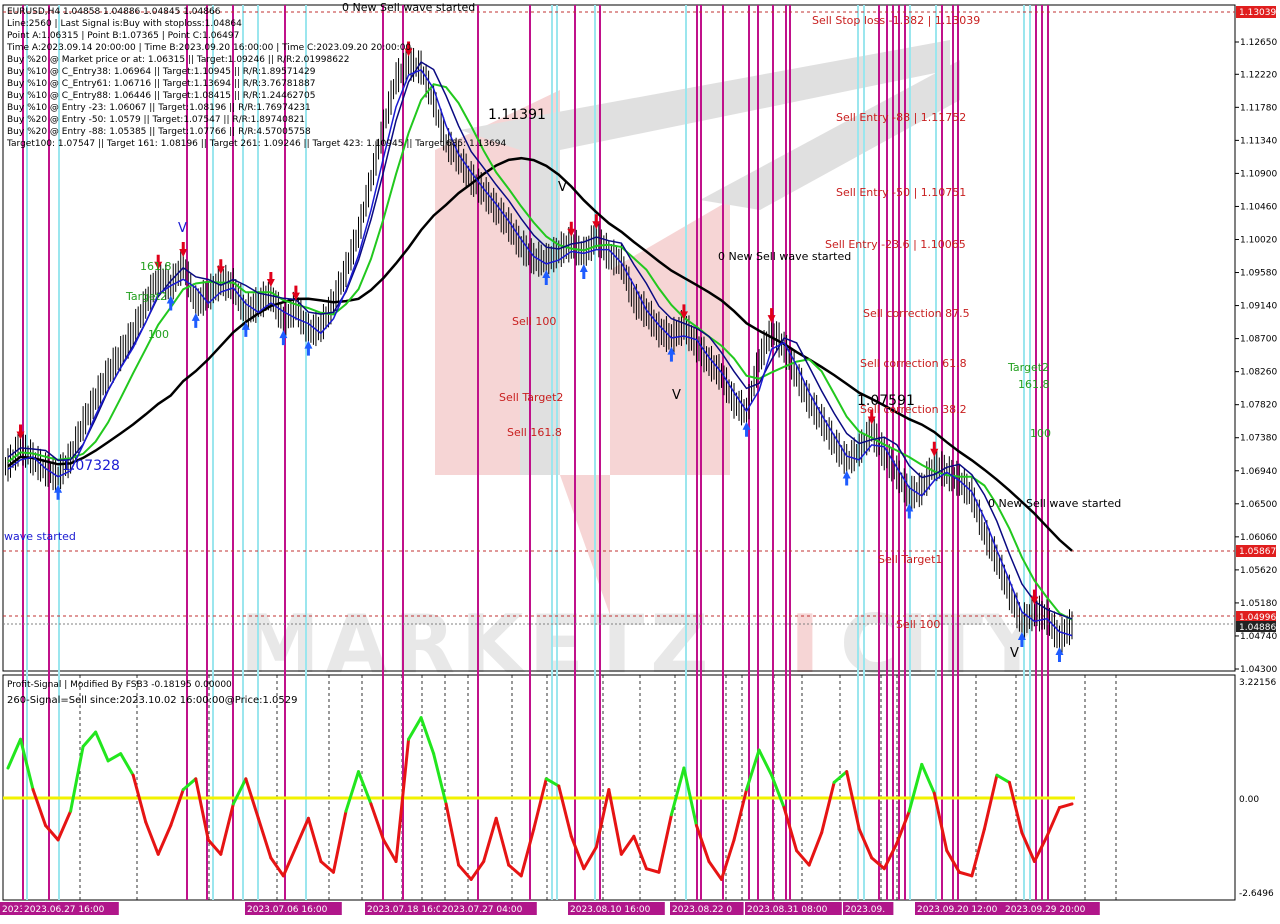 This screenshot has height=924, width=1280. What do you see at coordinates (913, 363) in the screenshot?
I see `annotation-sell-correction: Sell correction 61.8` at bounding box center [913, 363].